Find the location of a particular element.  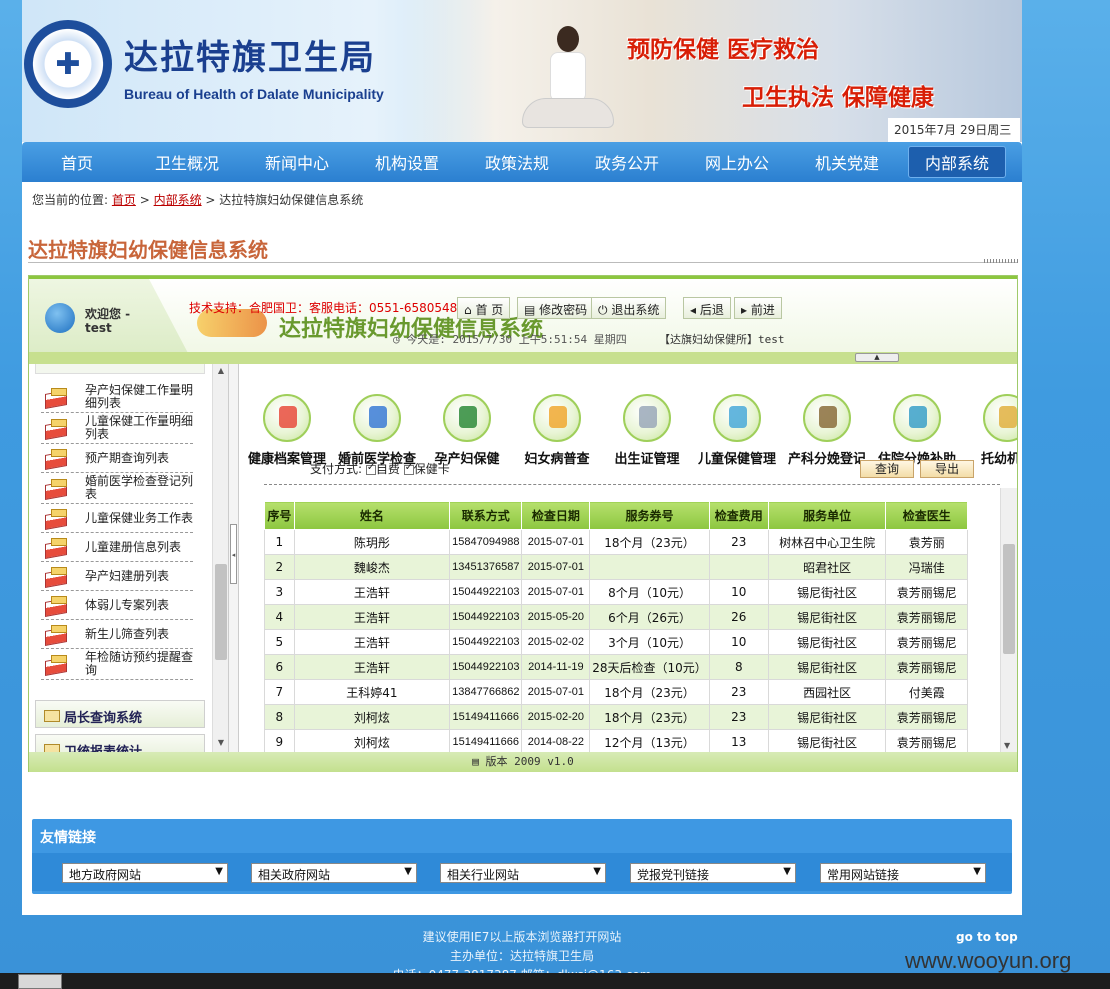

sidebar-item: 孕产妇建册列表 is located at coordinates (117, 576).